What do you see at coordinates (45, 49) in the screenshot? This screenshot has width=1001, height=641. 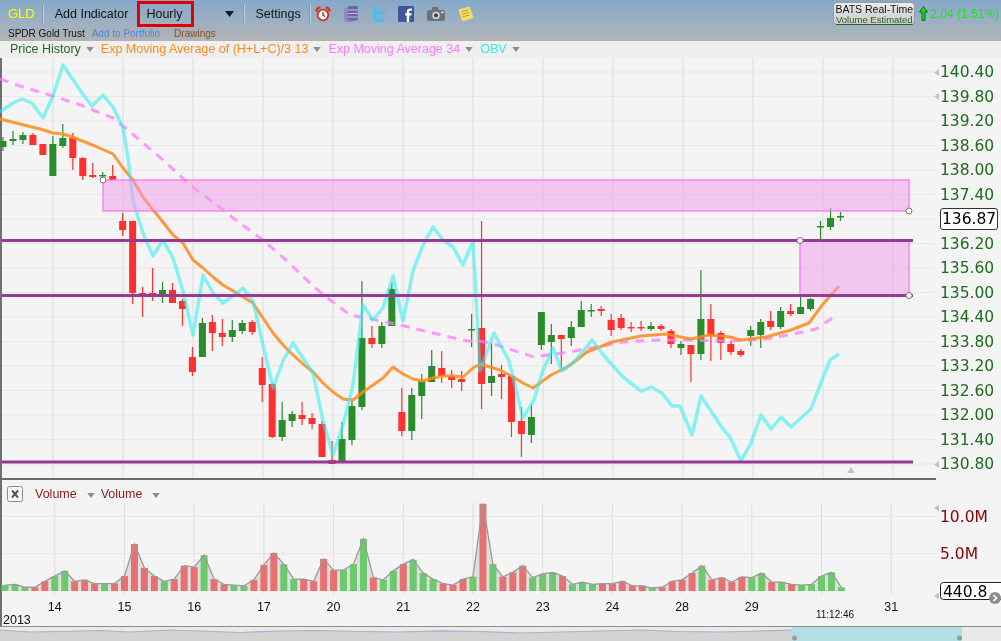 I see `indicator-label: Price History` at bounding box center [45, 49].